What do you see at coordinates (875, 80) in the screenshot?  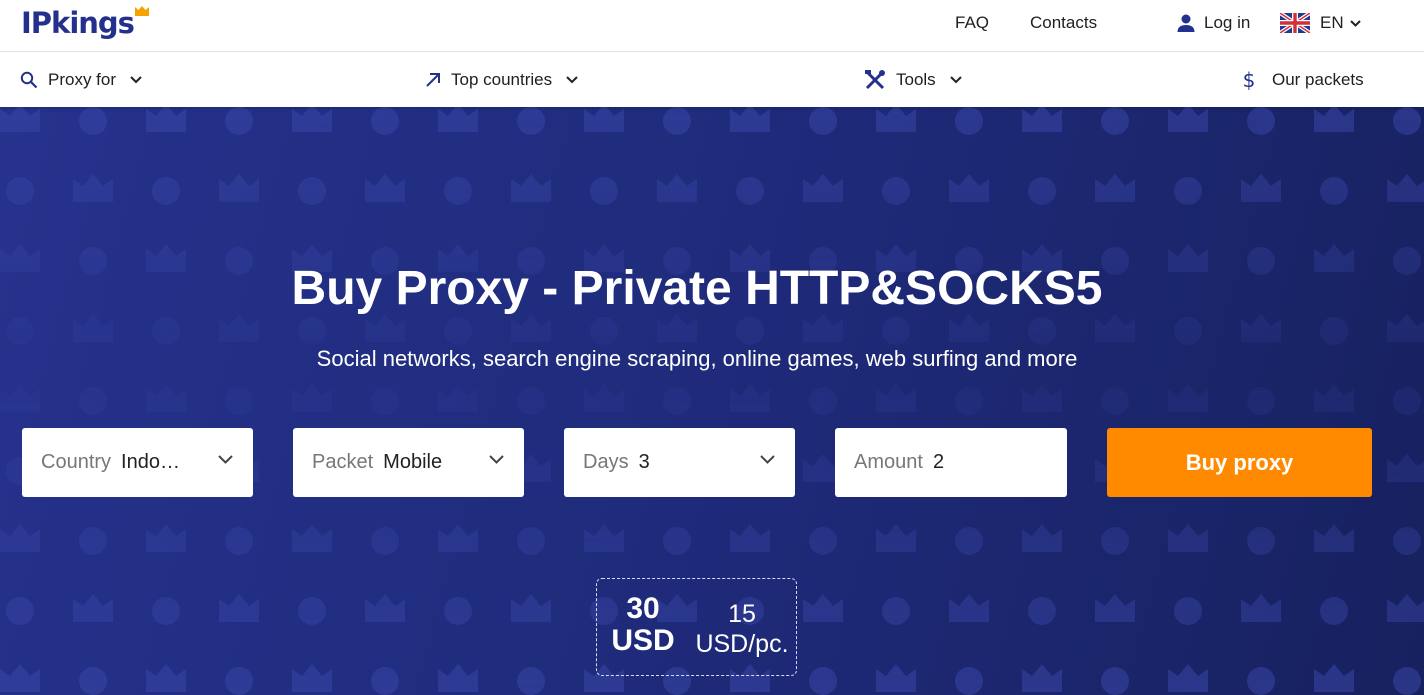 I see `tools-icon` at bounding box center [875, 80].